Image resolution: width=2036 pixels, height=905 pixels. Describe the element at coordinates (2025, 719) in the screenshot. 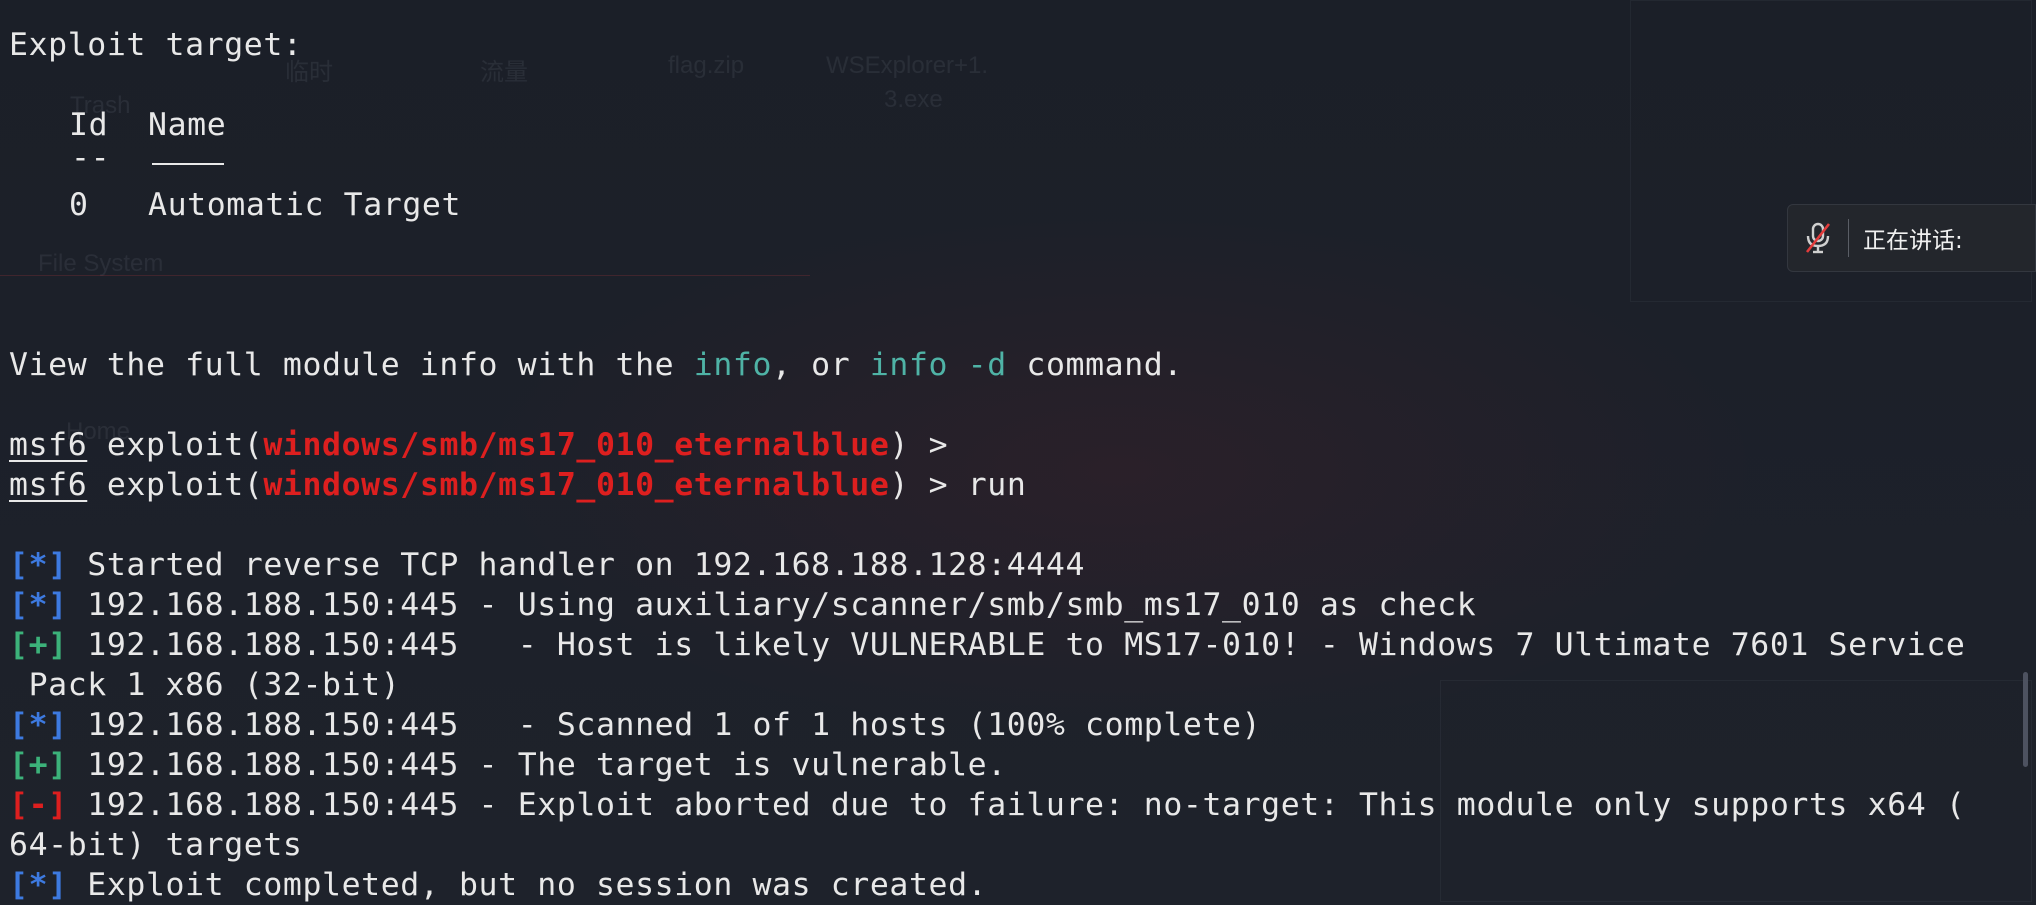

I see `terminal-scrollbar` at that location.